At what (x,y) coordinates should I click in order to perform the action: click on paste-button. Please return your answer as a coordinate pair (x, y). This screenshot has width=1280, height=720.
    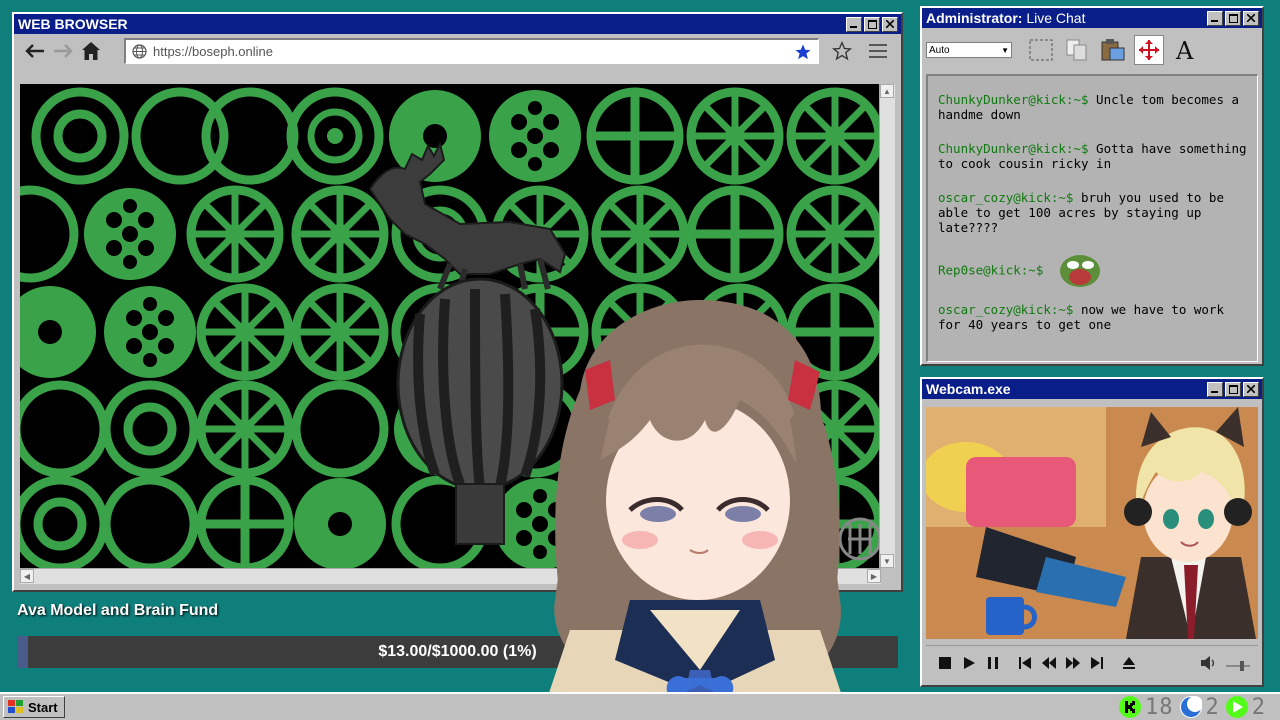
    Looking at the image, I should click on (1113, 50).